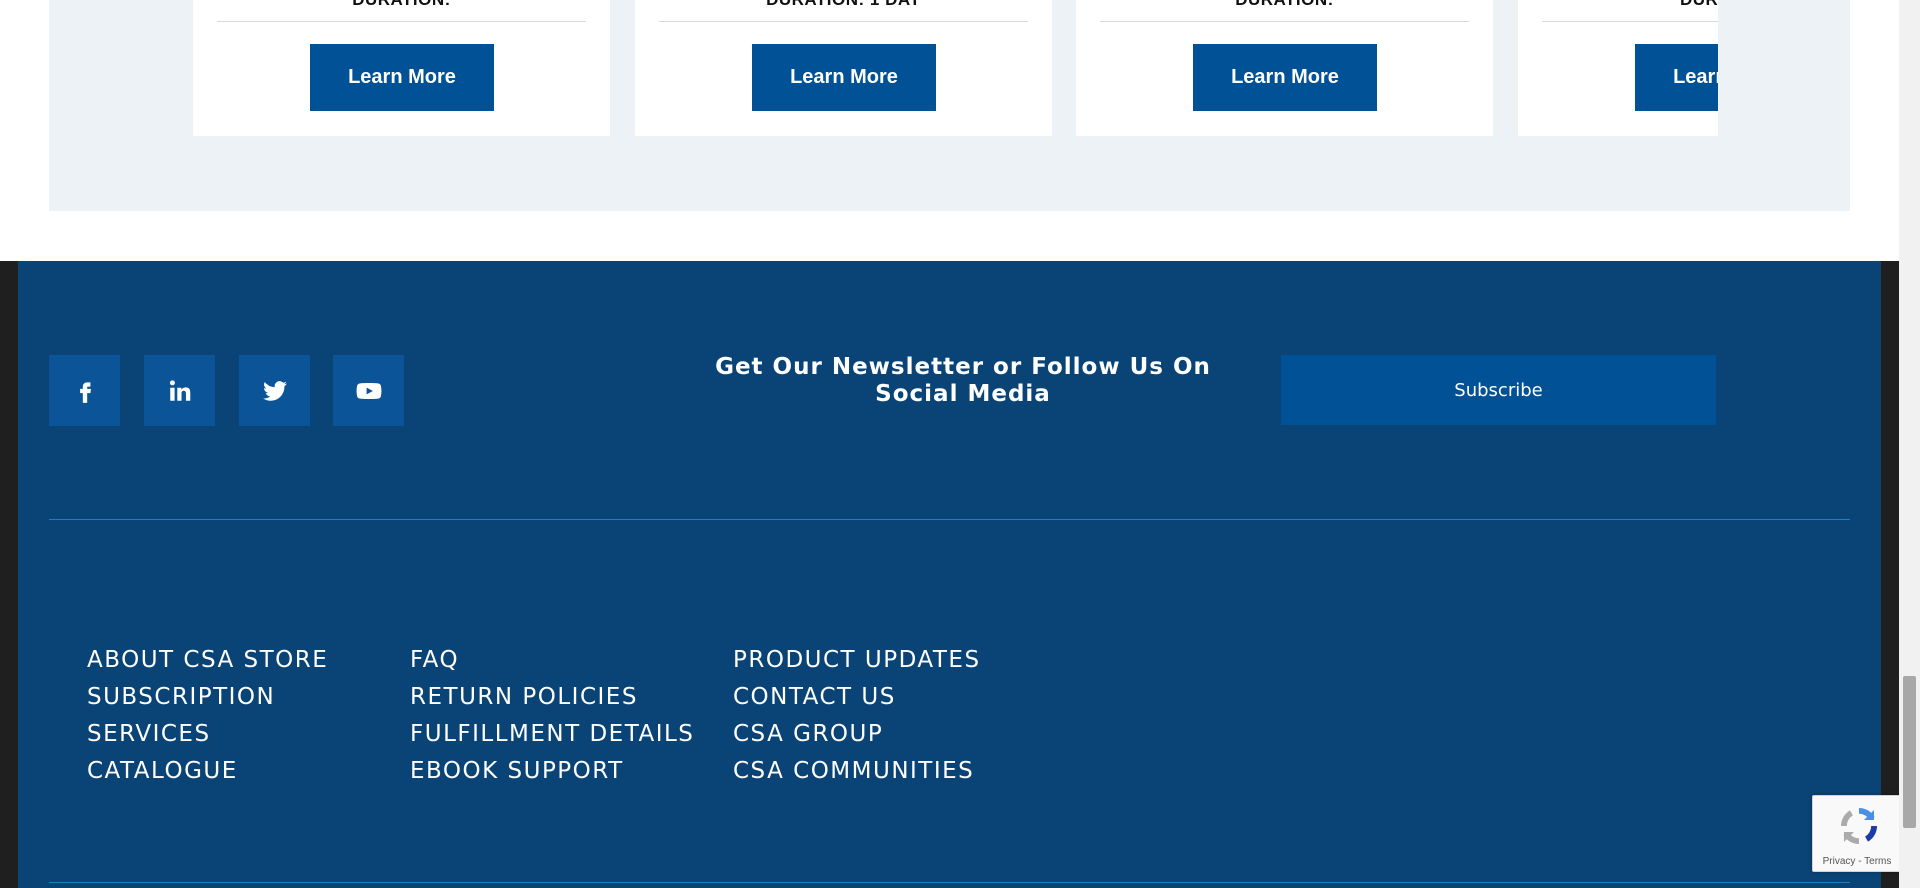 The width and height of the screenshot is (1920, 888). What do you see at coordinates (857, 734) in the screenshot?
I see `footer-link-csa-group: CSA GROUP` at bounding box center [857, 734].